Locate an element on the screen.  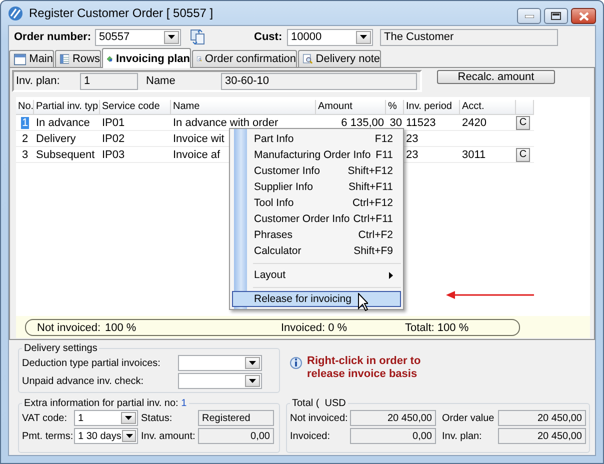
not-invoiced-field: 20 450,00 is located at coordinates (393, 418).